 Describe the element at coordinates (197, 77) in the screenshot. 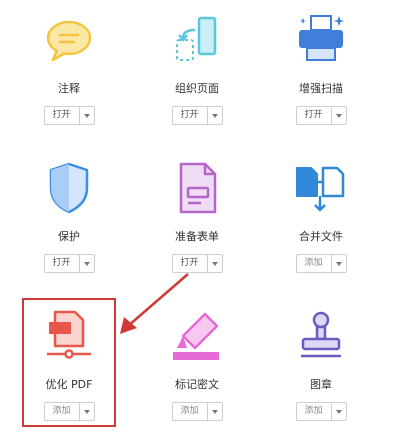

I see `tool-organize-pages: 组织页面 打开` at that location.